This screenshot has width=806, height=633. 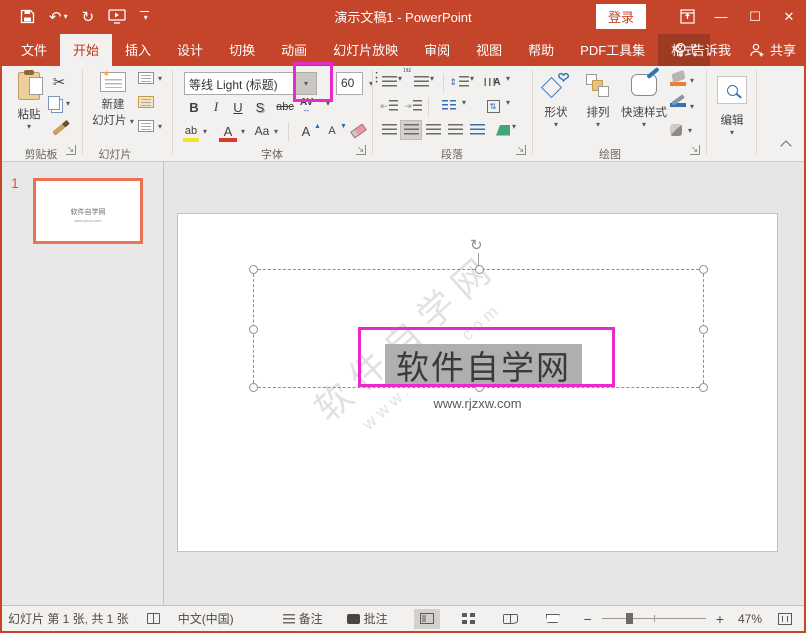 I want to click on font-size-input: 60, so click(x=349, y=83).